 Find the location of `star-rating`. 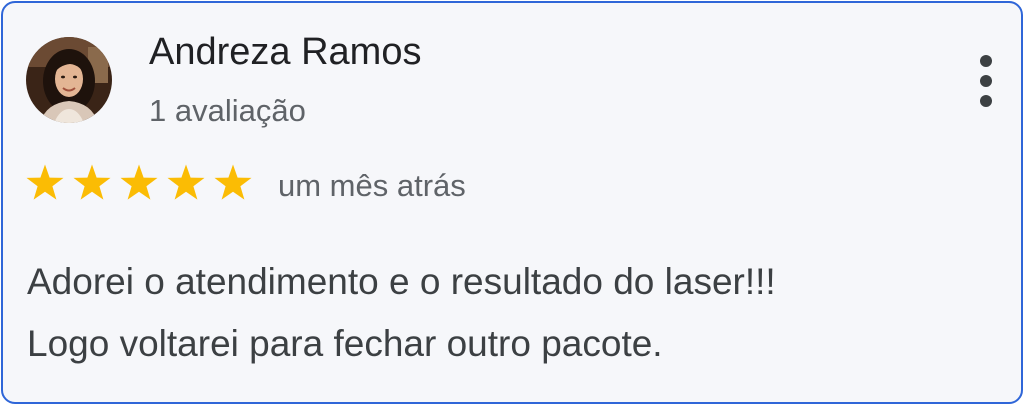

star-rating is located at coordinates (142, 185).